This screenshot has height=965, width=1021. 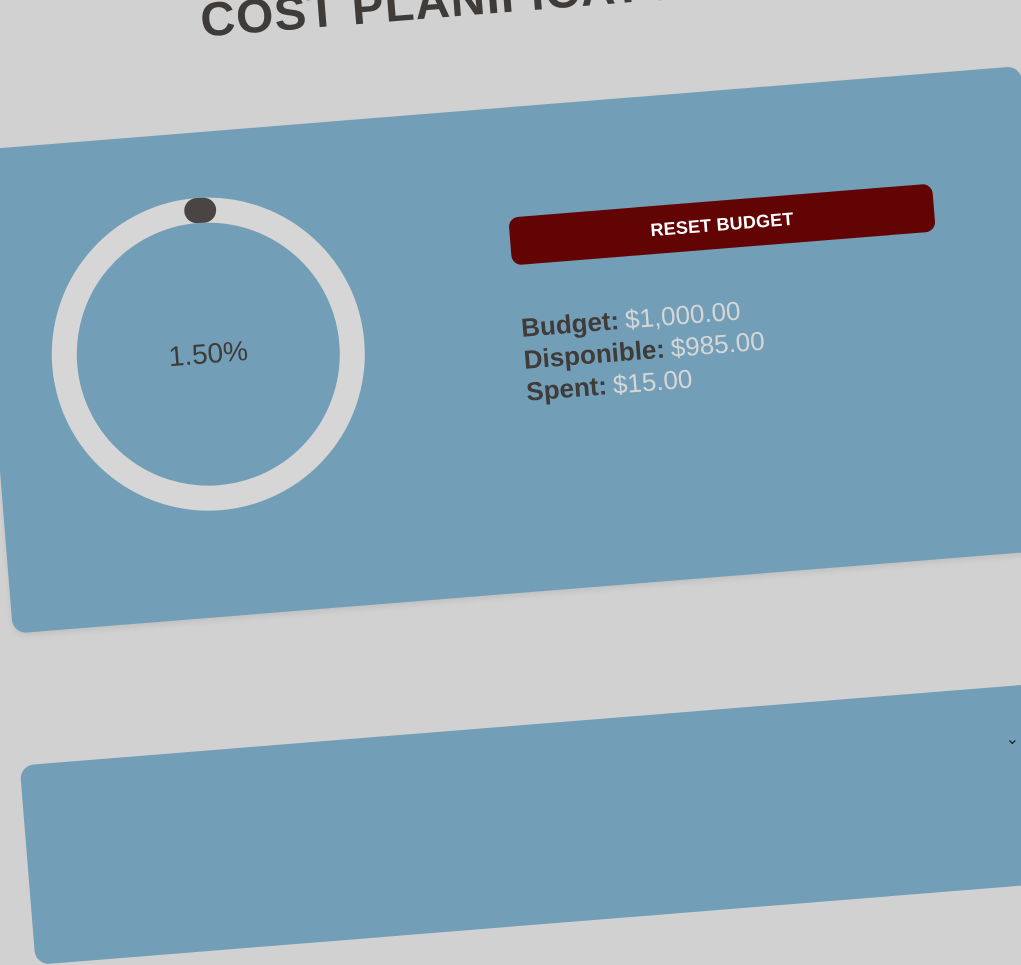 What do you see at coordinates (567, 388) in the screenshot?
I see `spent-label: Spent:` at bounding box center [567, 388].